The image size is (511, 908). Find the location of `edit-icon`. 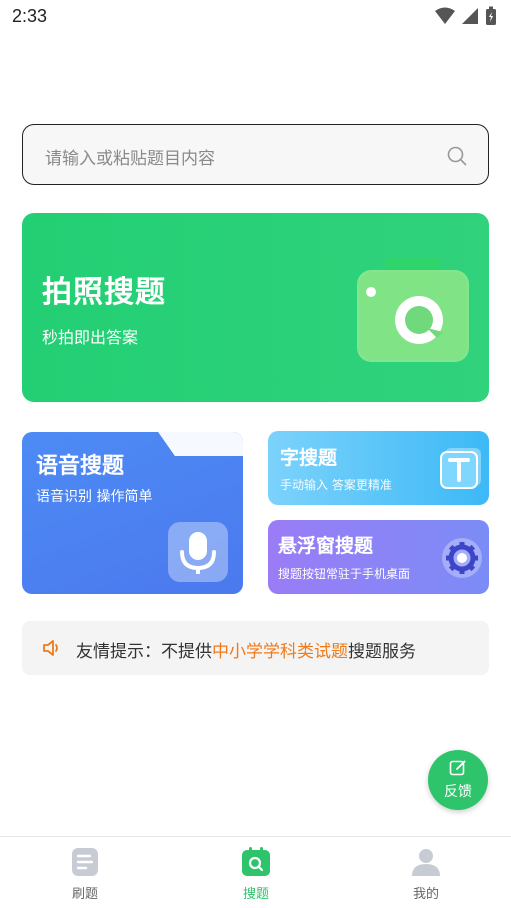

edit-icon is located at coordinates (457, 768).